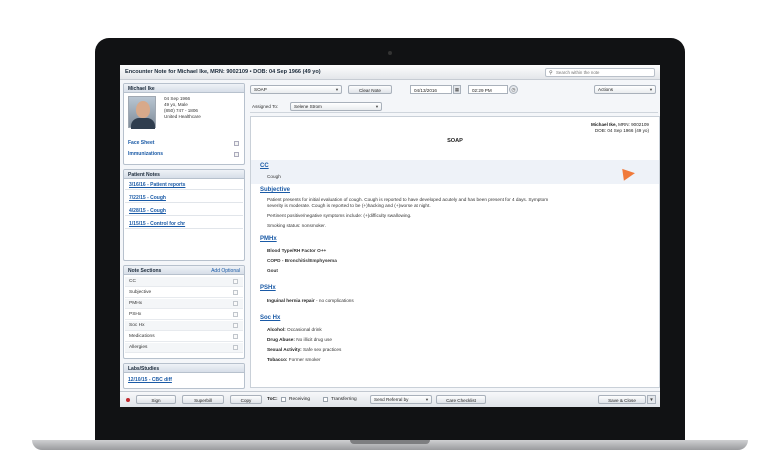  Describe the element at coordinates (606, 89) in the screenshot. I see `actions-label: Actions` at that location.